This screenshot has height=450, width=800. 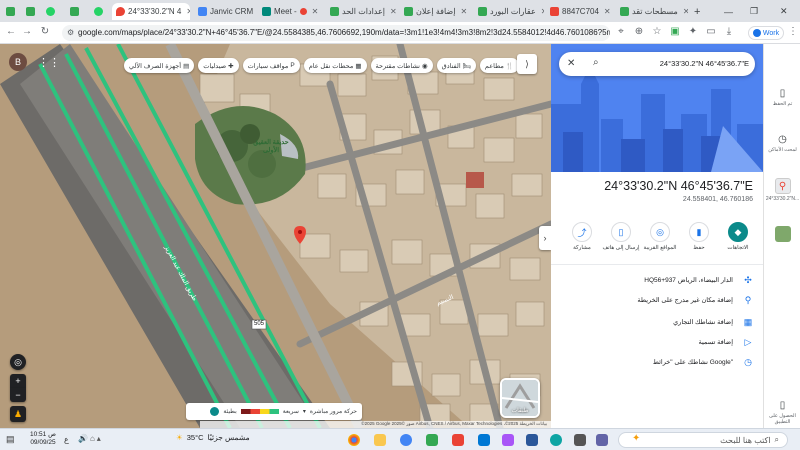 I want to click on word-taskbar-icon, so click(x=532, y=440).